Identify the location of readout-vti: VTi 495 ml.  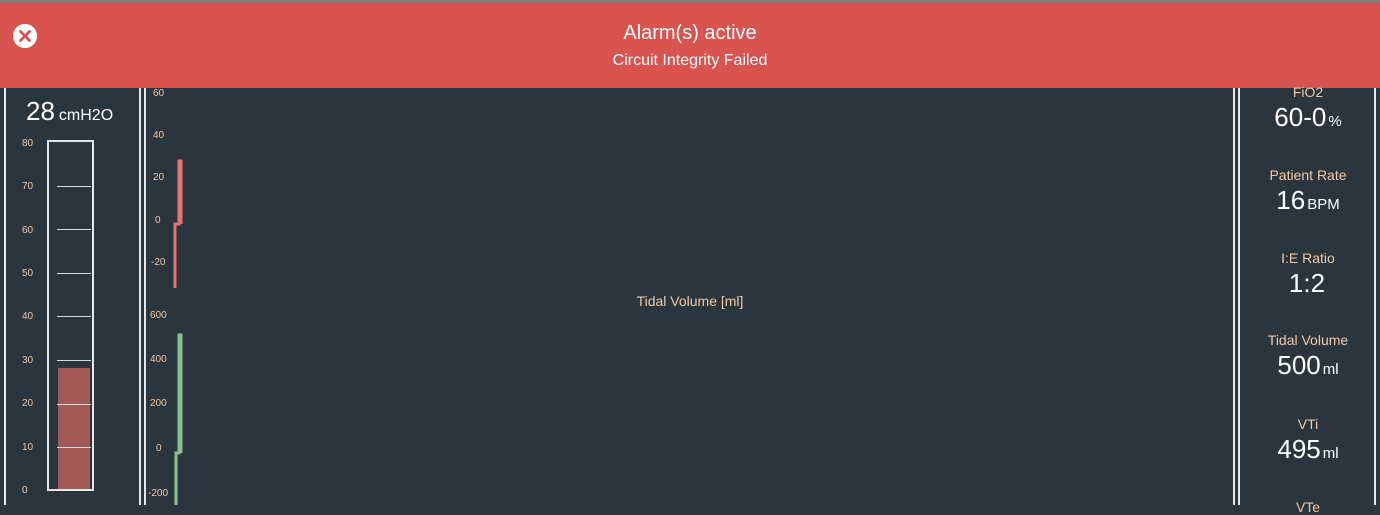
(1308, 440).